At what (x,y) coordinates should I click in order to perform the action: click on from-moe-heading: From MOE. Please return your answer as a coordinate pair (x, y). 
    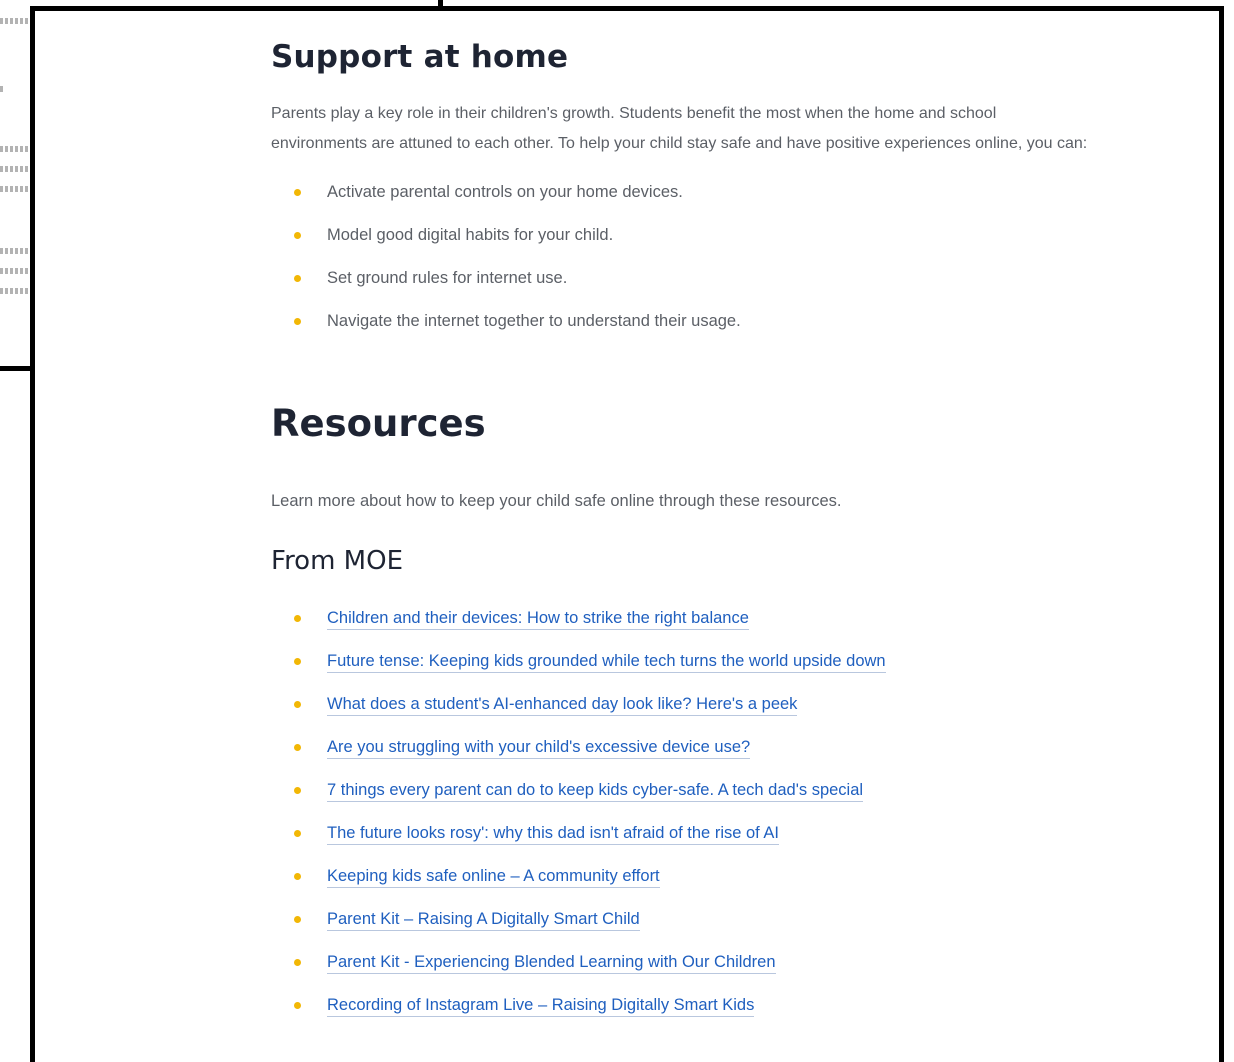
    Looking at the image, I should click on (337, 561).